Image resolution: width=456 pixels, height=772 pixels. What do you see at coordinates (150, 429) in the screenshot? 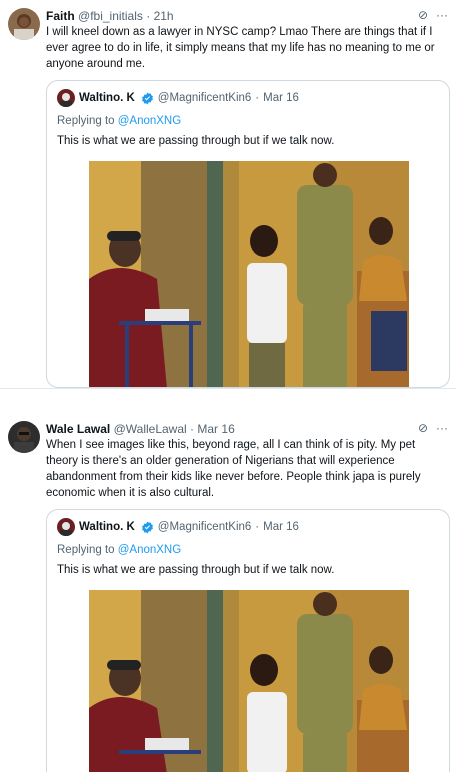
I see `author-handle: @WalleLawal` at bounding box center [150, 429].